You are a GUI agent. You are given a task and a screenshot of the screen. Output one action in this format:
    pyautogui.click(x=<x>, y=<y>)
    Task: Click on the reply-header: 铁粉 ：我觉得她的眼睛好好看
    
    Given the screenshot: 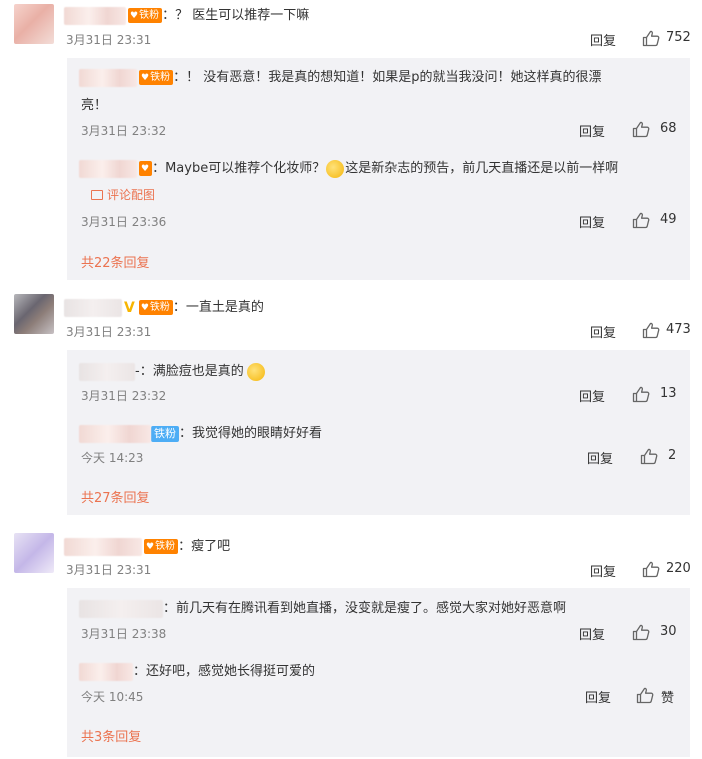 What is the action you would take?
    pyautogui.click(x=200, y=432)
    